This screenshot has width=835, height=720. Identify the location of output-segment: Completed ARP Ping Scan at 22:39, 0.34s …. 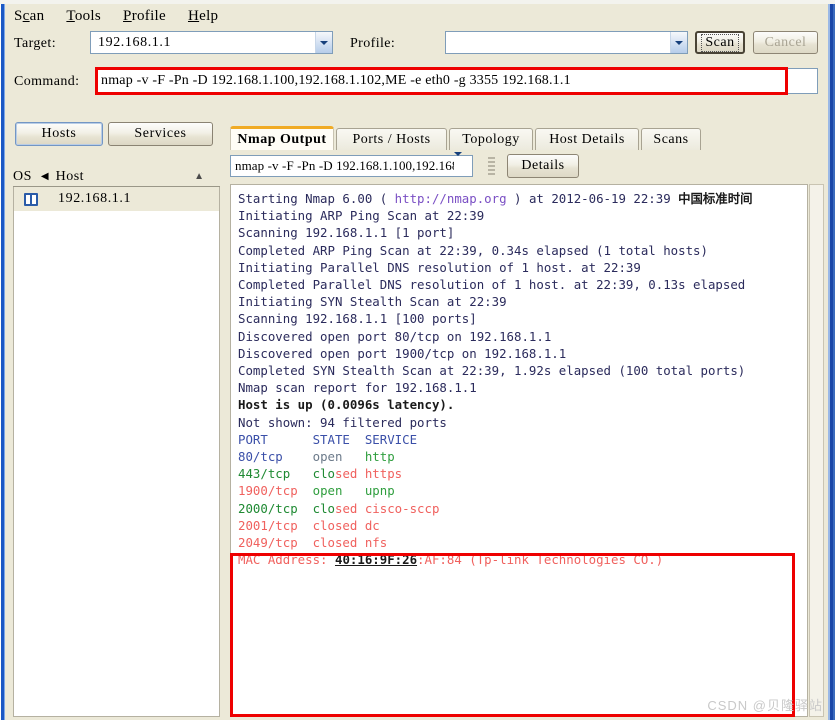
(473, 250).